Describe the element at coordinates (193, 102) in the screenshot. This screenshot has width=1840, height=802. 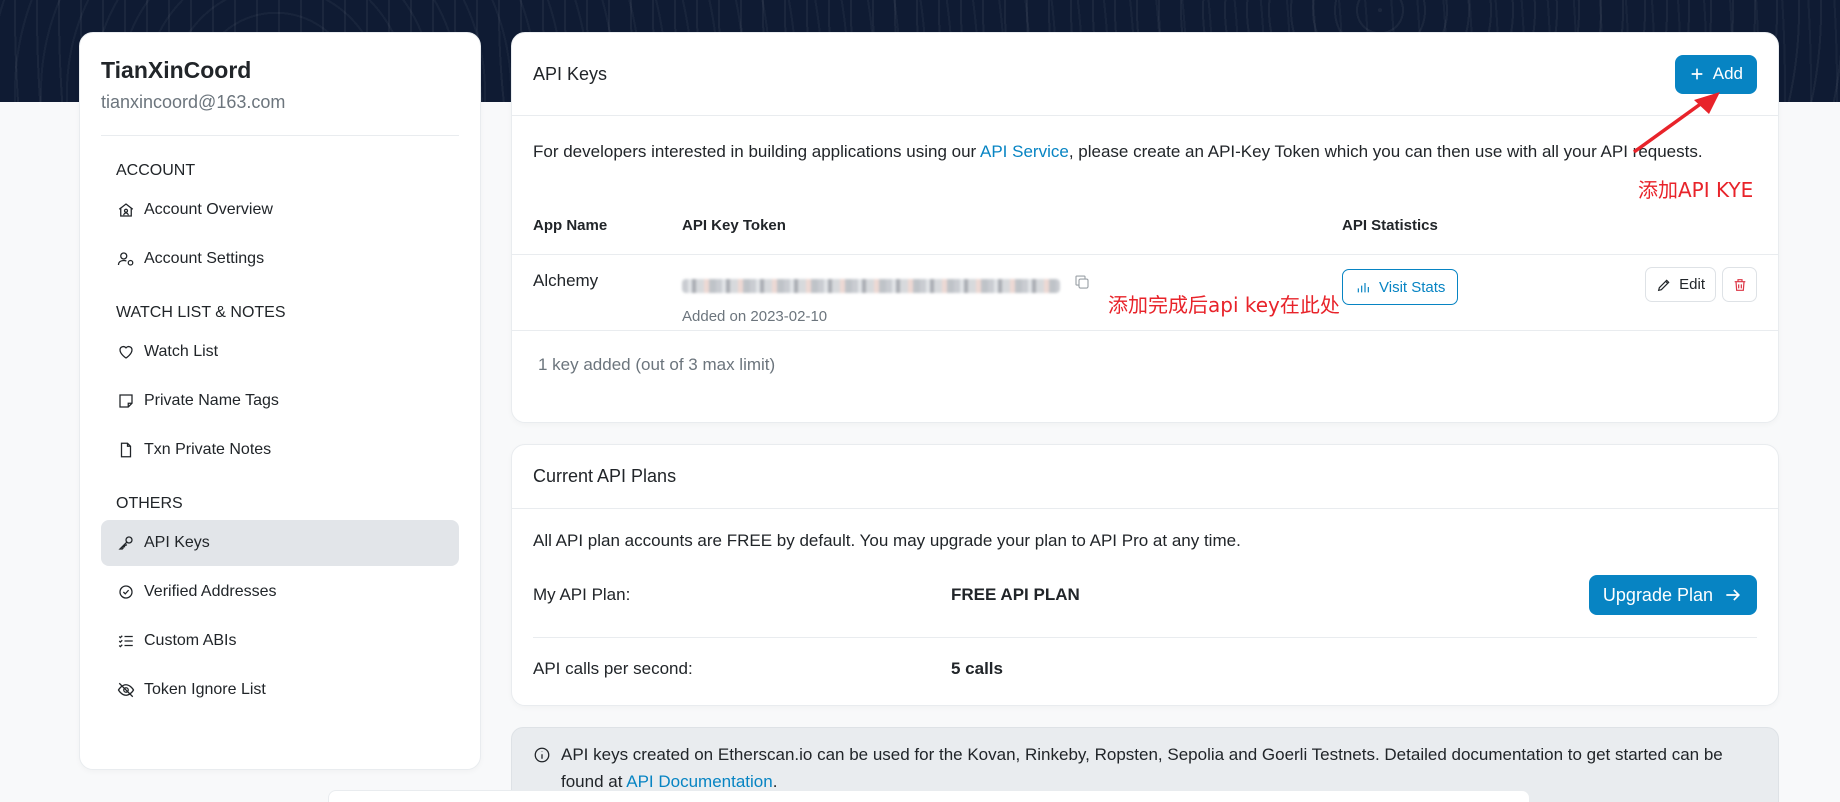
I see `profile-email: tianxincoord@163.com` at that location.